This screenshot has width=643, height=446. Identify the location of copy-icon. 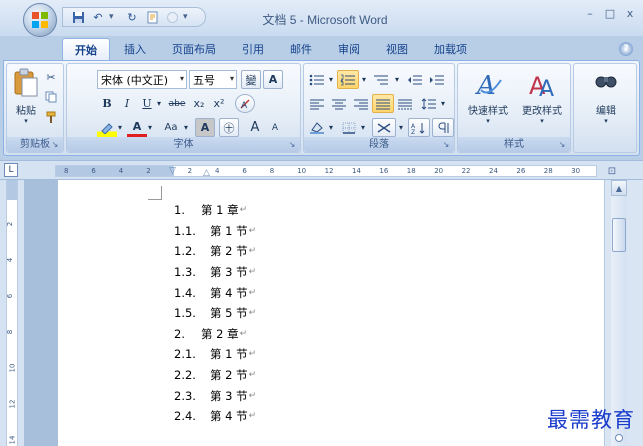
(51, 97).